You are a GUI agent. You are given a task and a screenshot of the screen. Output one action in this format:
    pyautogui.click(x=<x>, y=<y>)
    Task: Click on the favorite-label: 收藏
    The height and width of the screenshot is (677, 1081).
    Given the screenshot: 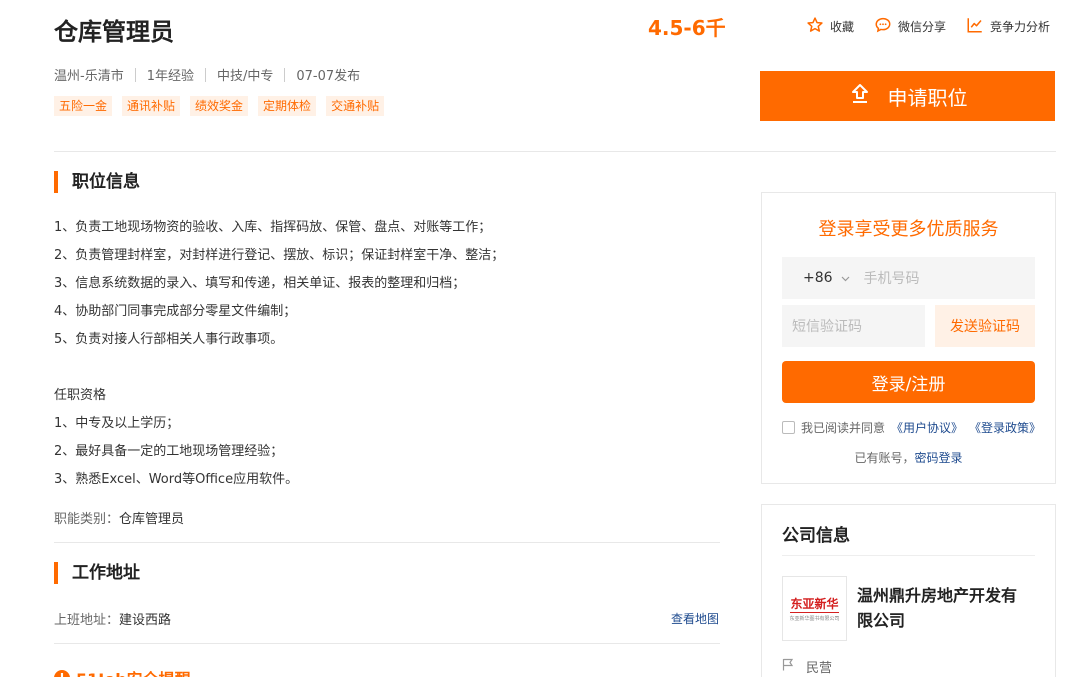 What is the action you would take?
    pyautogui.click(x=842, y=27)
    